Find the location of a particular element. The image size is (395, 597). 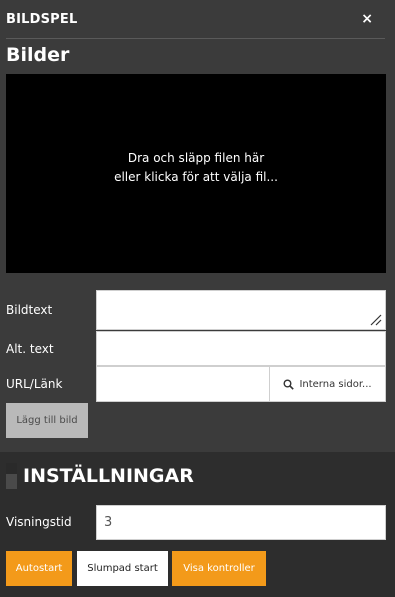

autostart-button: Autostart is located at coordinates (39, 568).